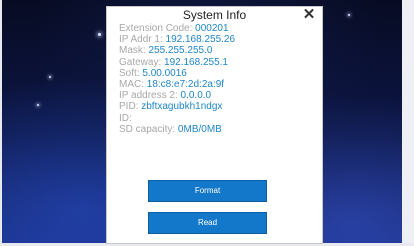 This screenshot has height=246, width=414. What do you see at coordinates (182, 107) in the screenshot?
I see `info-value: zbftxagubkh1ndgx` at bounding box center [182, 107].